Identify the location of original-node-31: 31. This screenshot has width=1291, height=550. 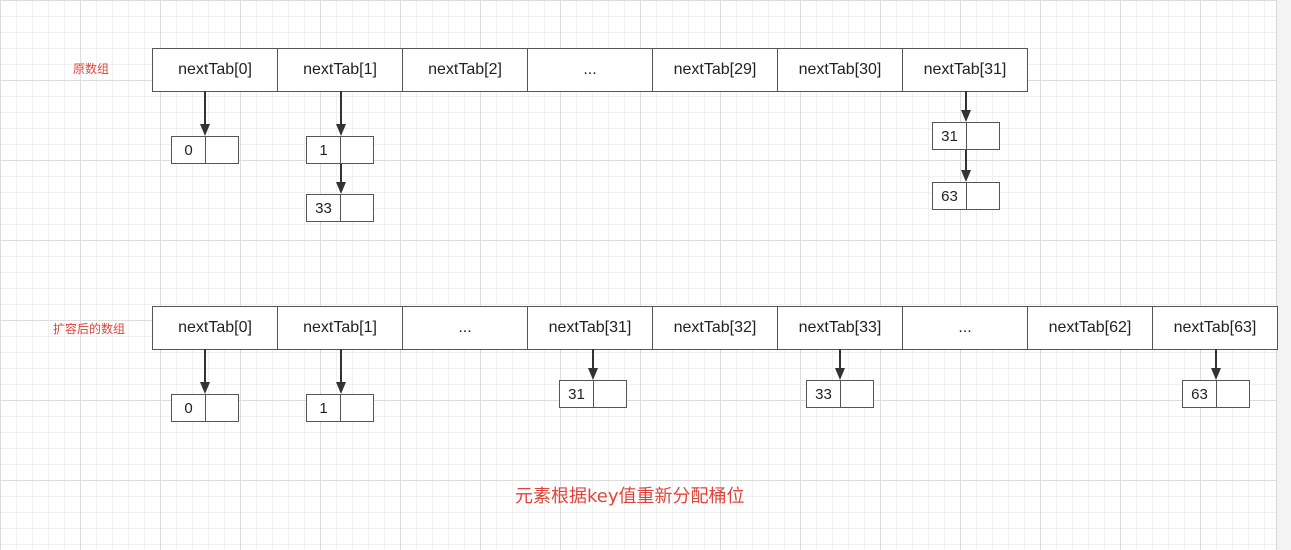
(966, 136).